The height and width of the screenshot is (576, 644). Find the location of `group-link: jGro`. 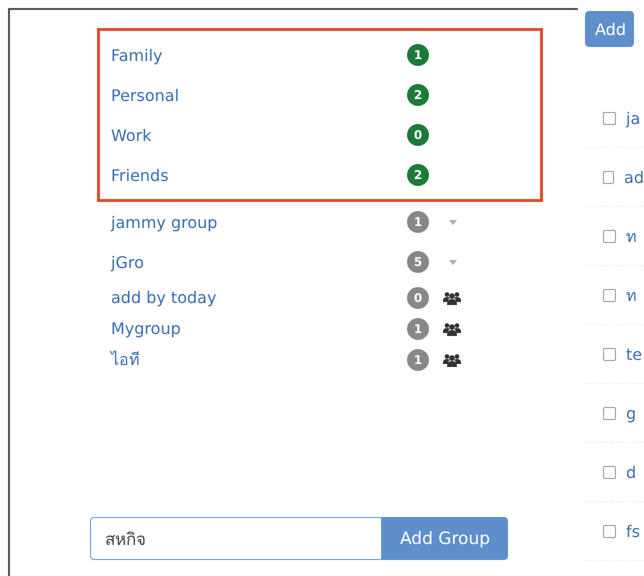

group-link: jGro is located at coordinates (259, 262).